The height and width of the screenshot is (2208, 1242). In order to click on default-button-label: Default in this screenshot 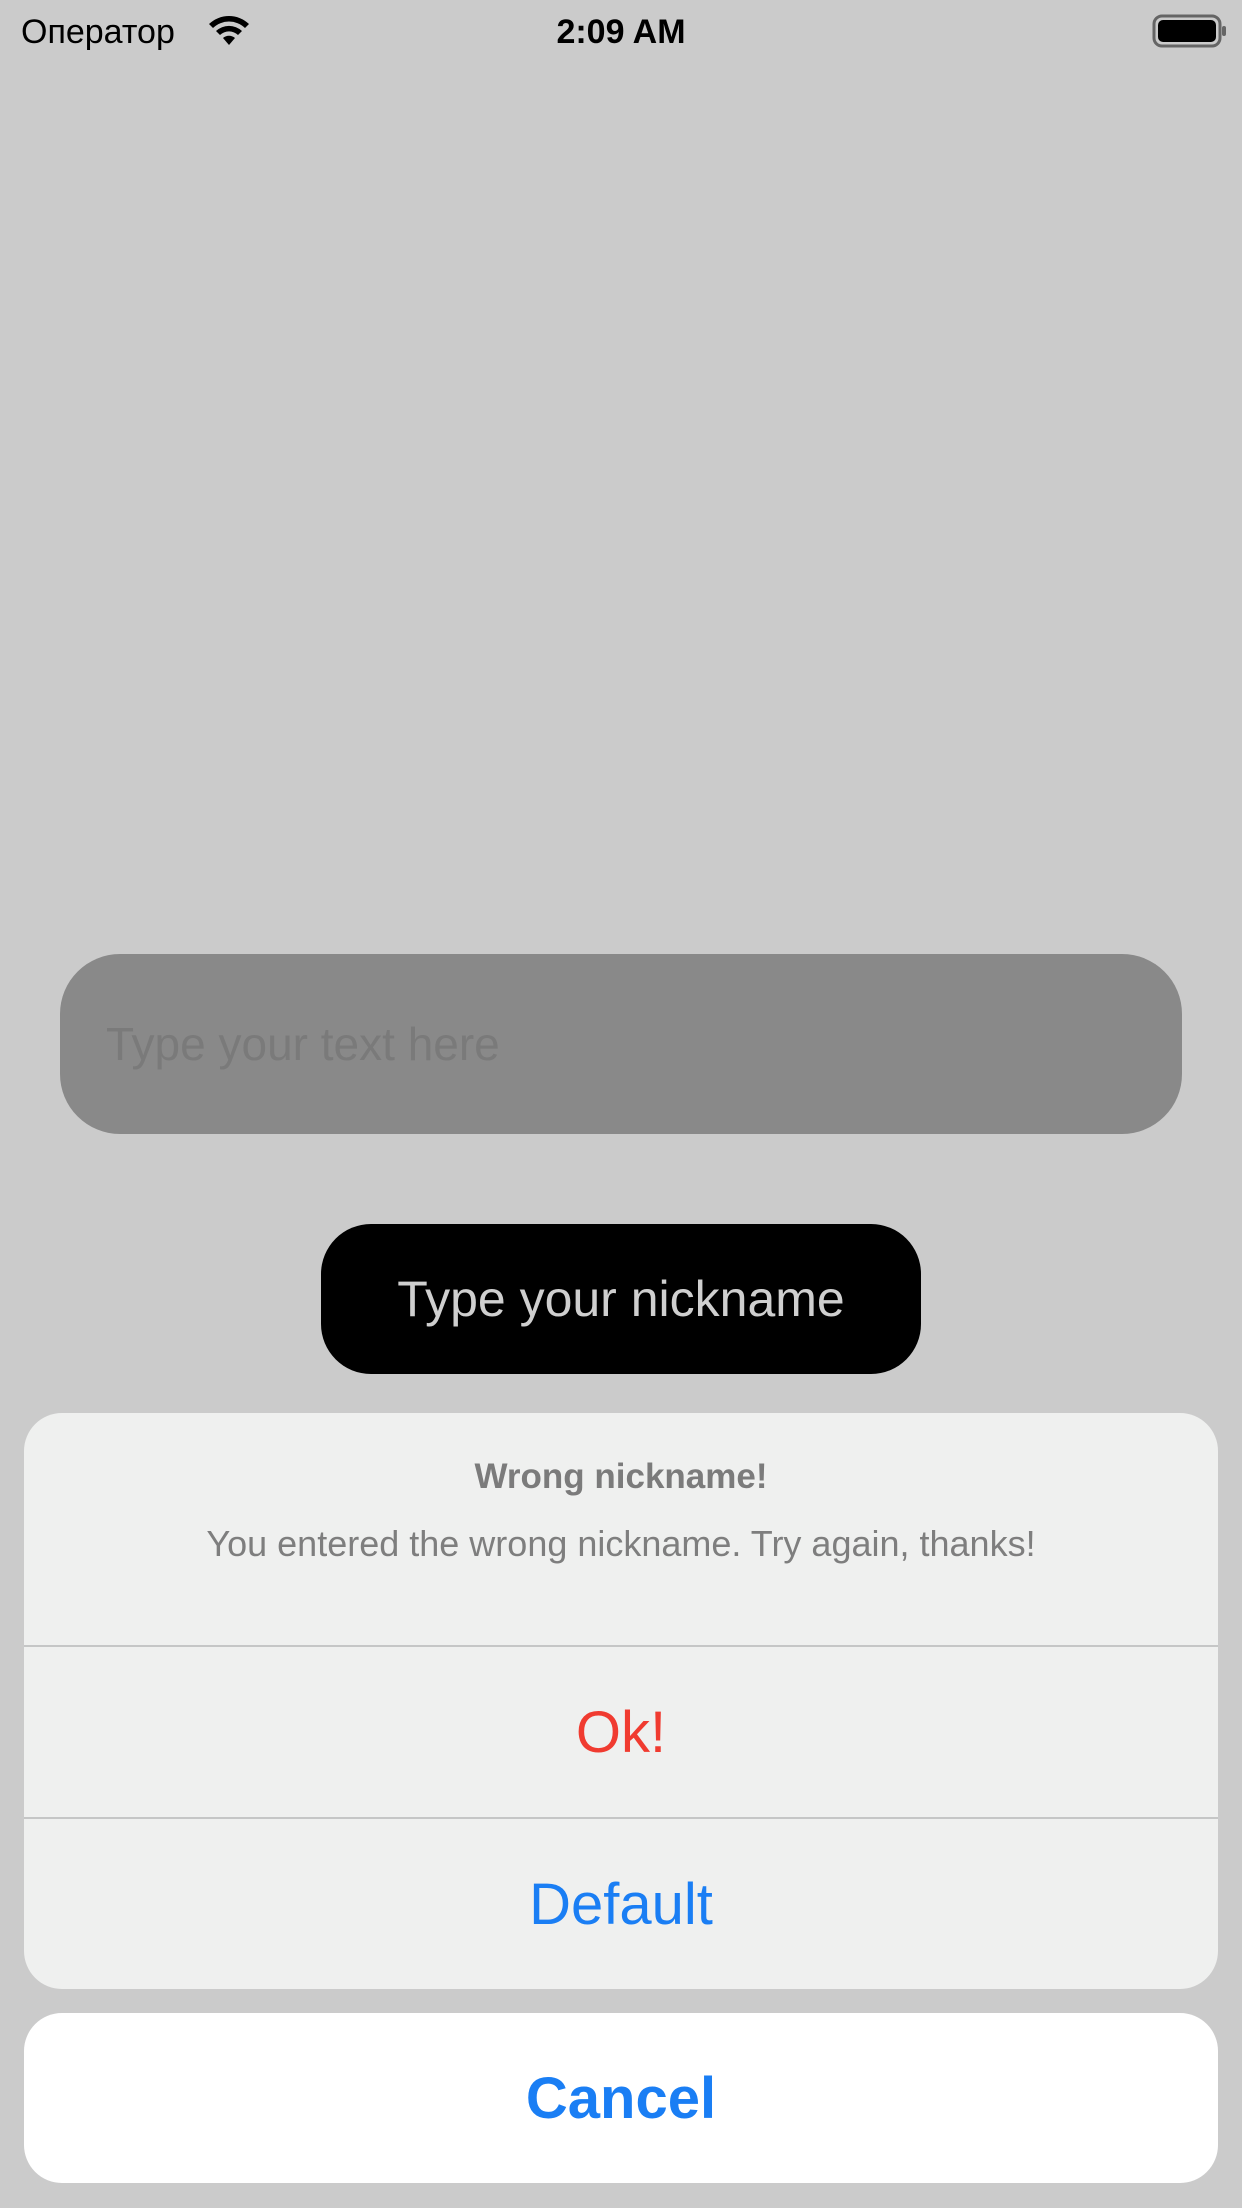, I will do `click(621, 1904)`.